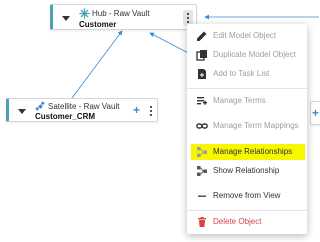 The width and height of the screenshot is (320, 242). I want to click on terms-icon, so click(202, 101).